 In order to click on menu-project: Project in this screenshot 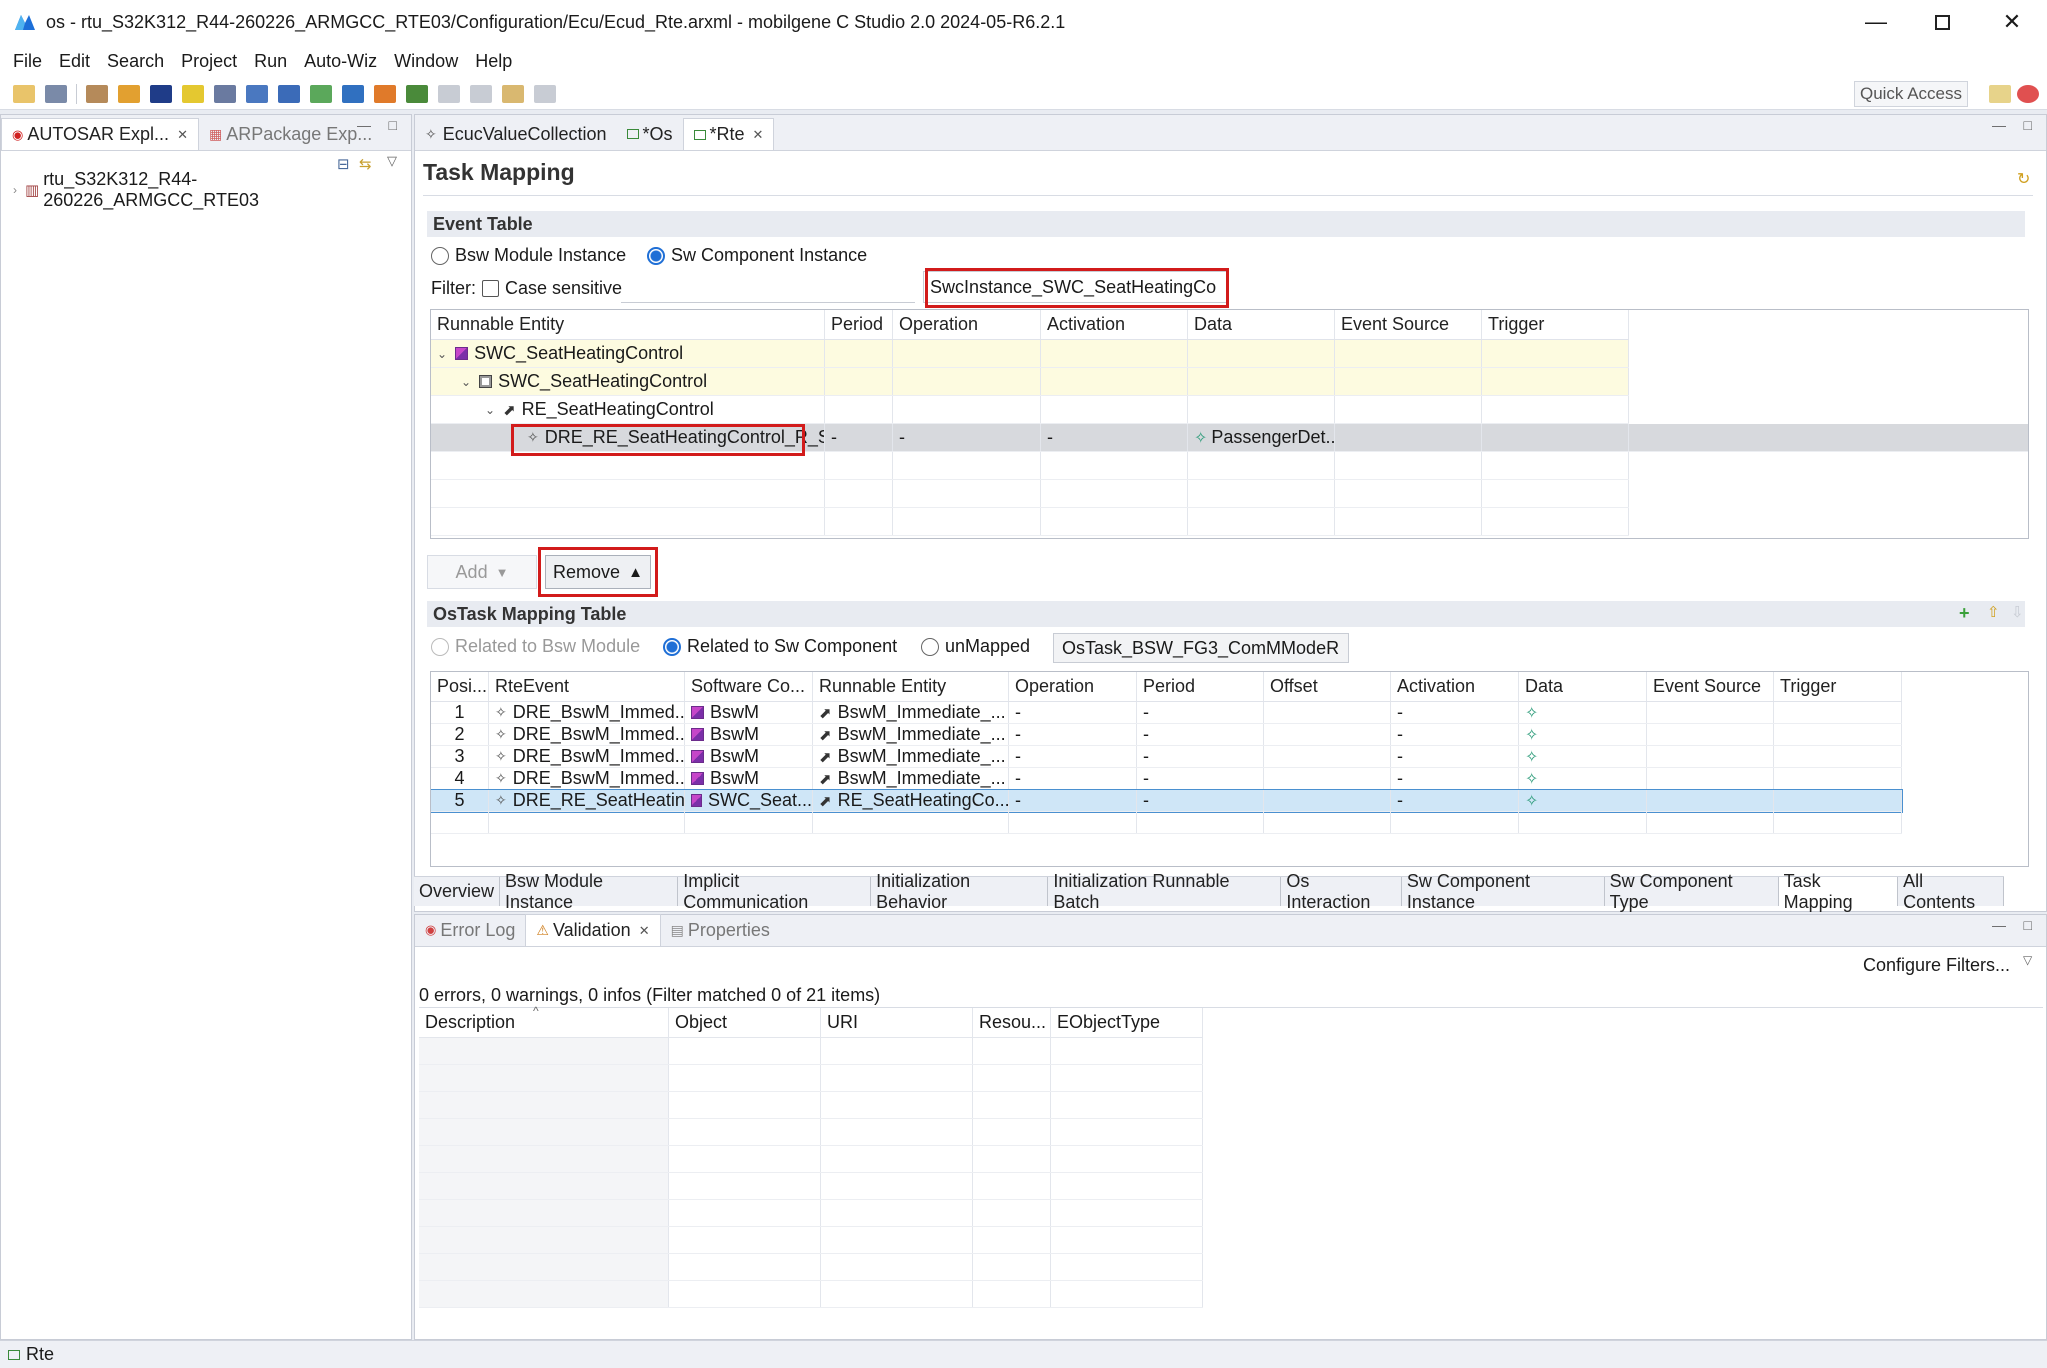, I will do `click(209, 61)`.